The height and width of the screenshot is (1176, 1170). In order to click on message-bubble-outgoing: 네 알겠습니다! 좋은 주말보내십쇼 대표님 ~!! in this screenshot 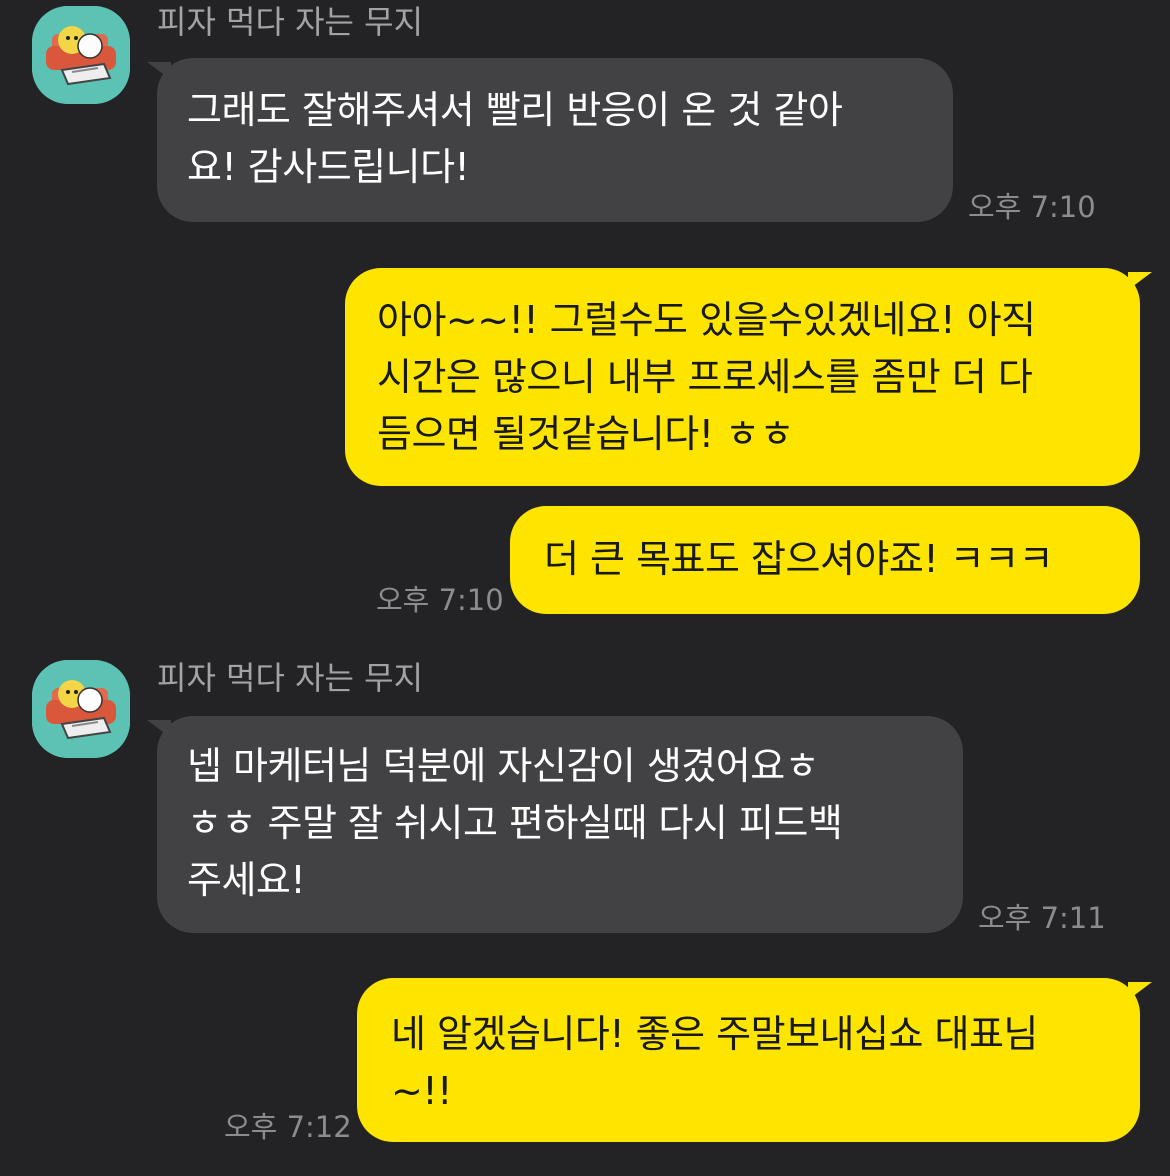, I will do `click(748, 1060)`.